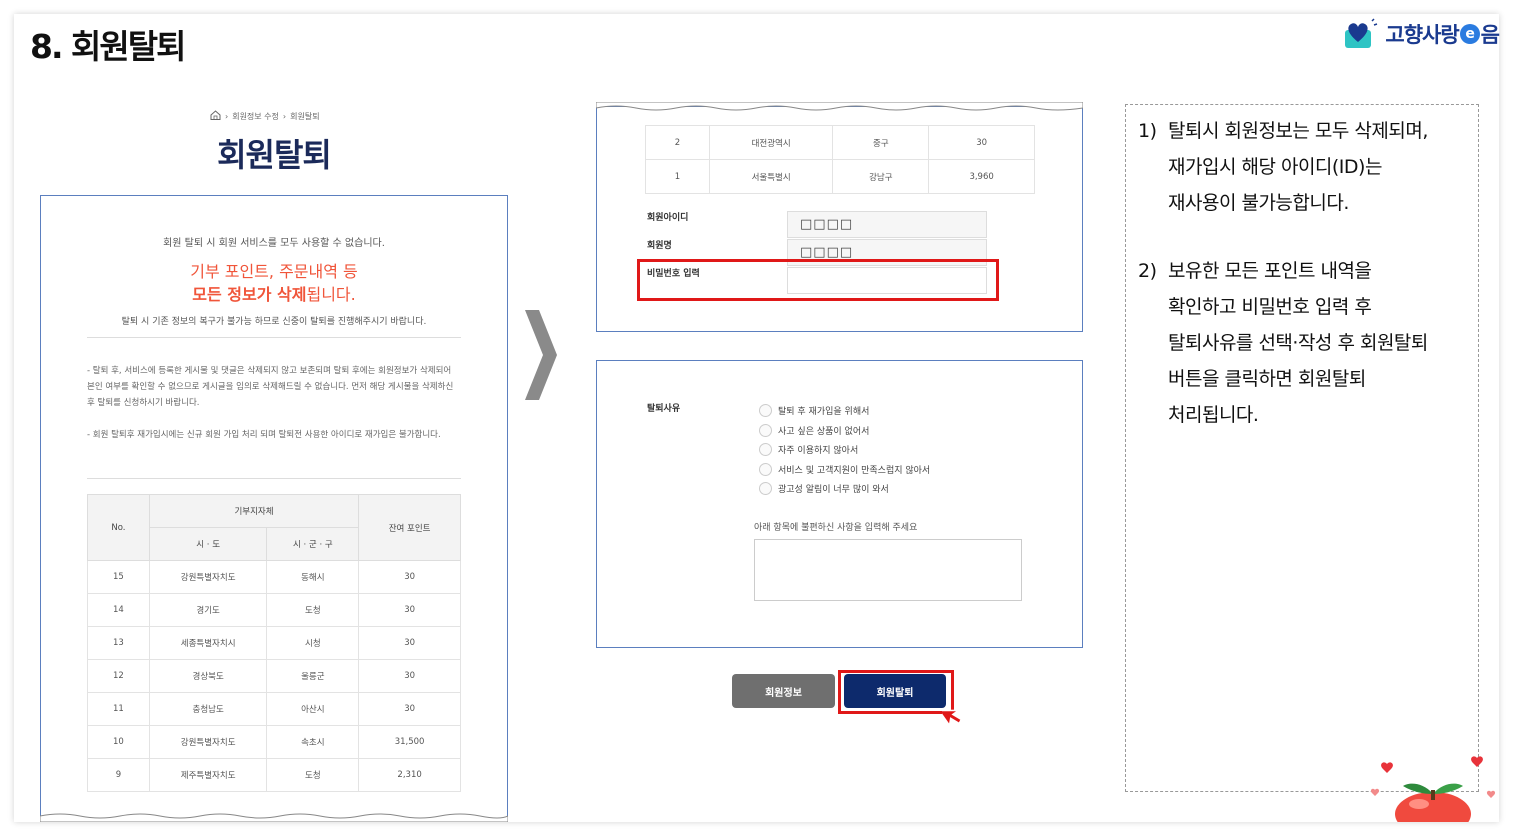 This screenshot has height=835, width=1513. I want to click on memo-label: 아래 항목에 불편하신 사항을 입력해 주세요, so click(836, 528).